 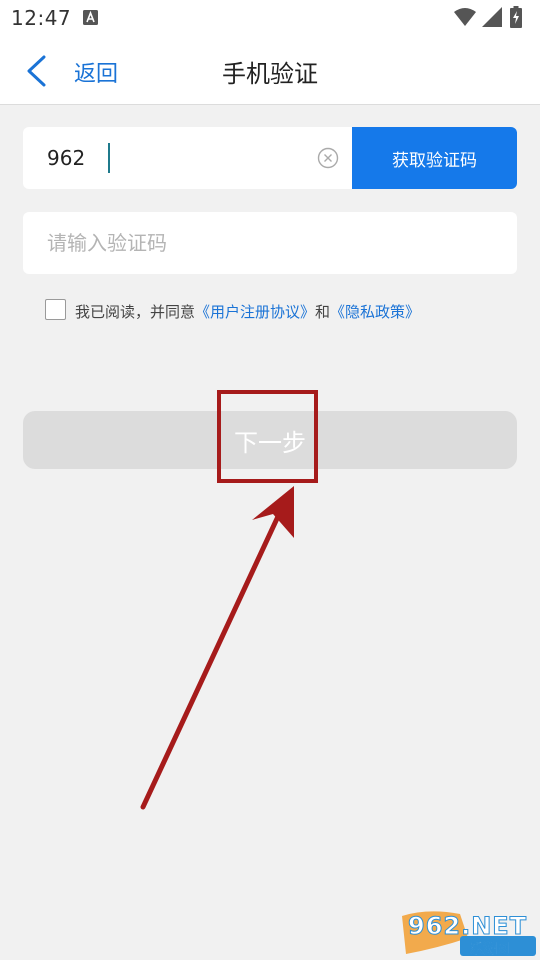 I want to click on clear-icon, so click(x=328, y=158).